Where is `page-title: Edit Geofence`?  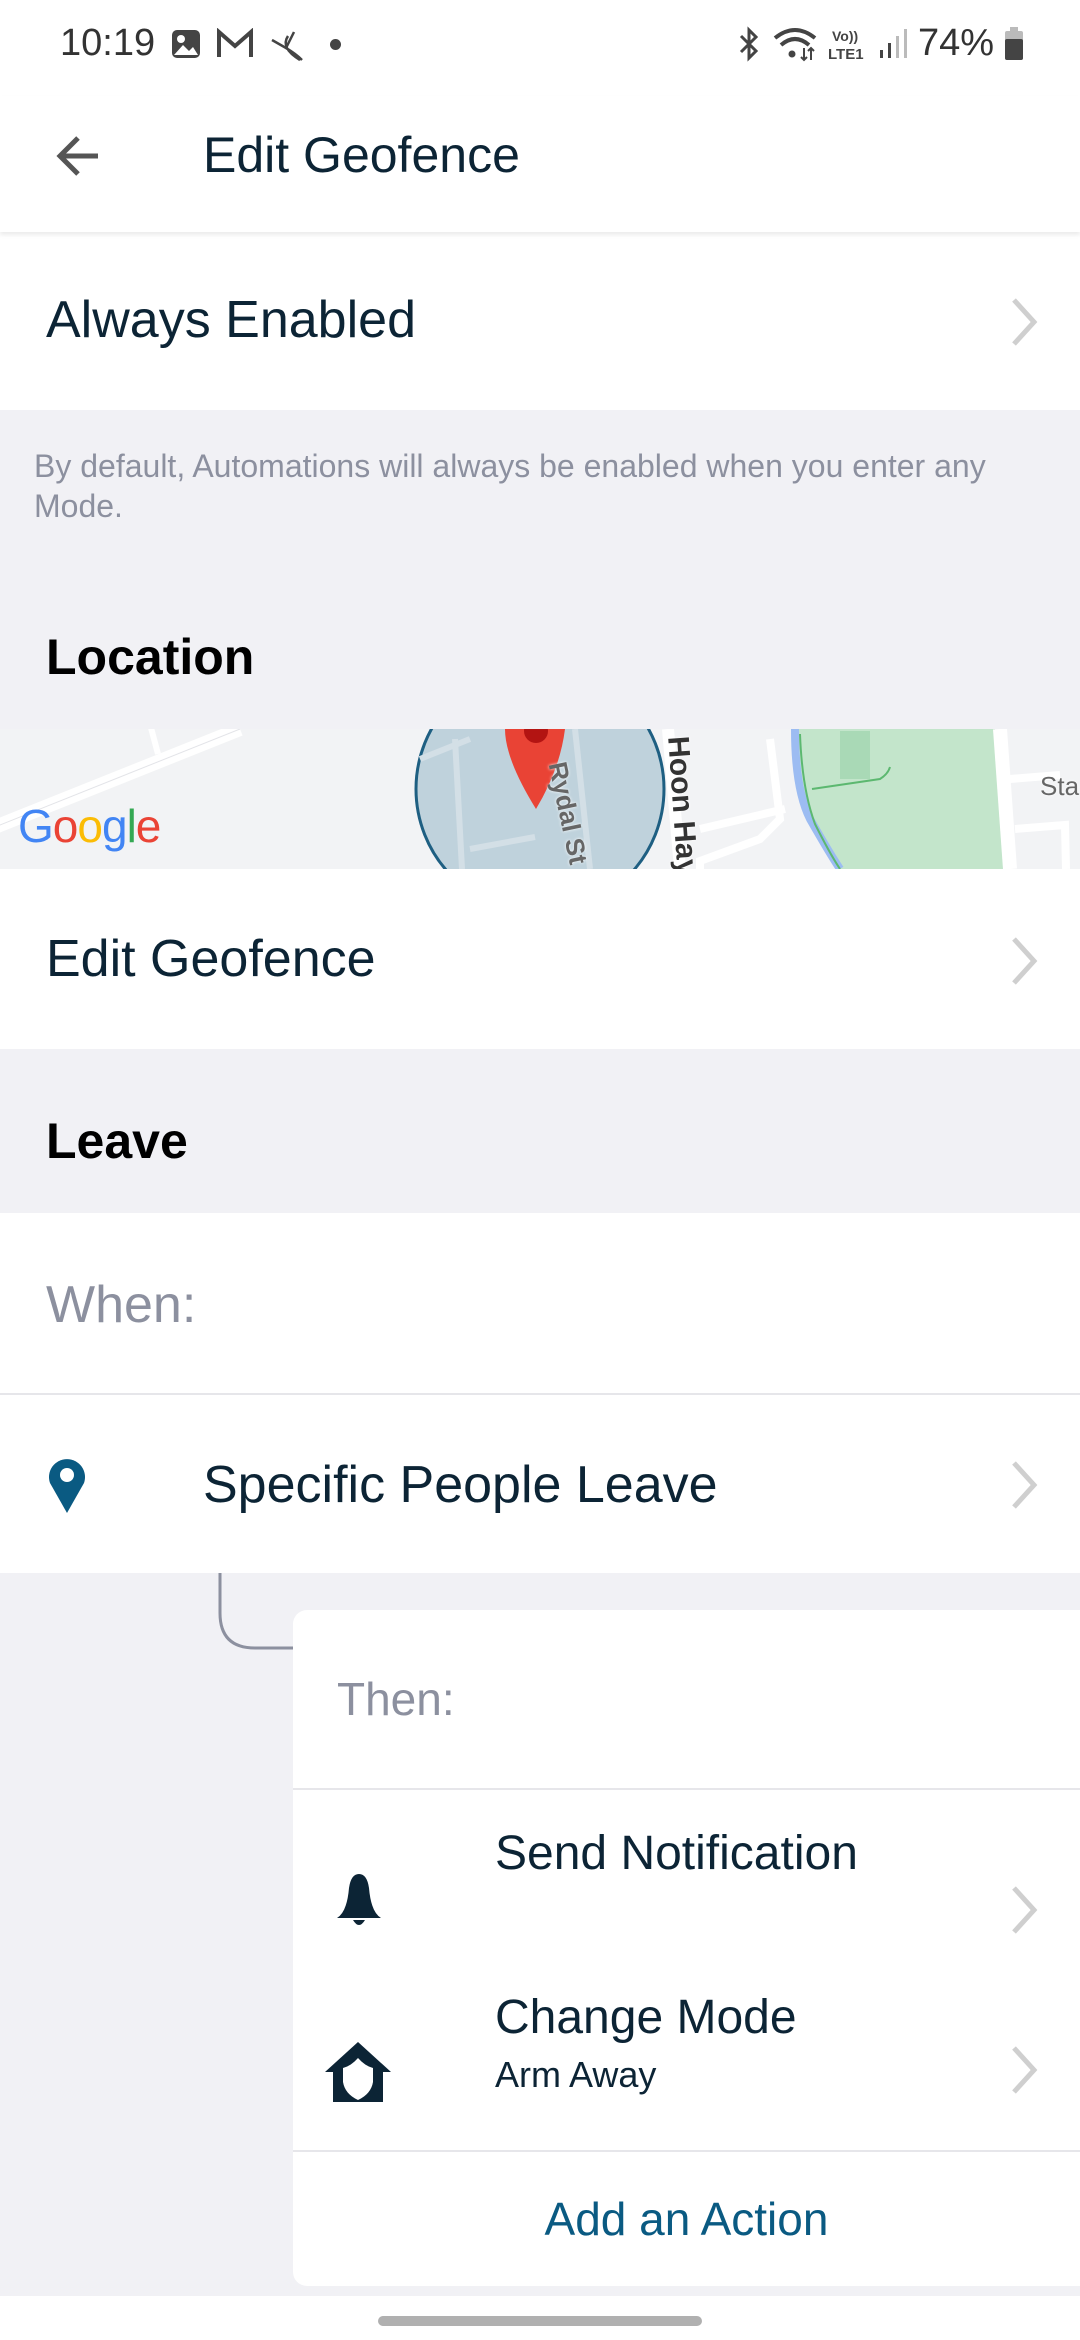
page-title: Edit Geofence is located at coordinates (361, 155).